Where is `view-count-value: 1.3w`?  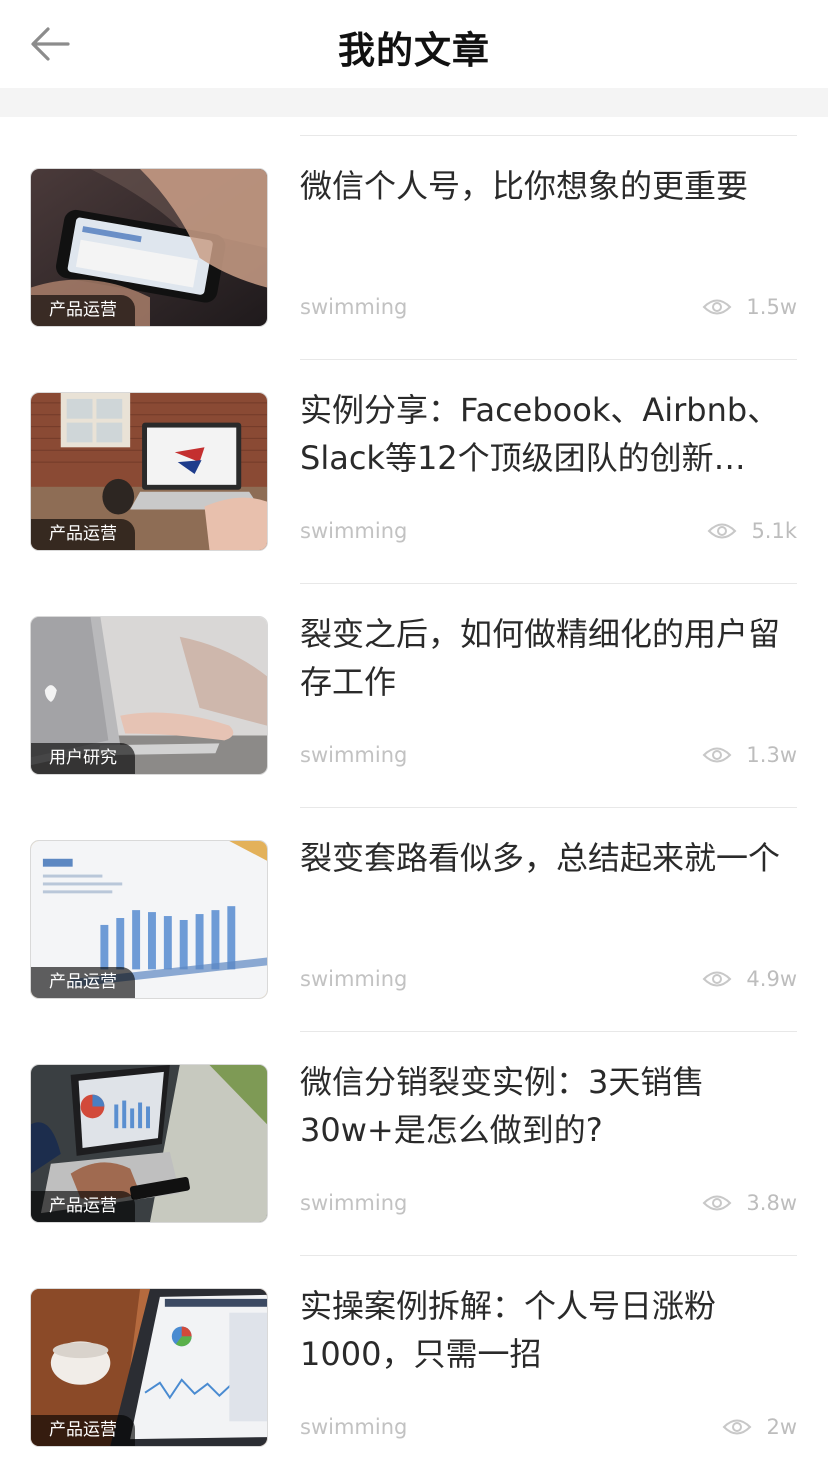 view-count-value: 1.3w is located at coordinates (771, 755).